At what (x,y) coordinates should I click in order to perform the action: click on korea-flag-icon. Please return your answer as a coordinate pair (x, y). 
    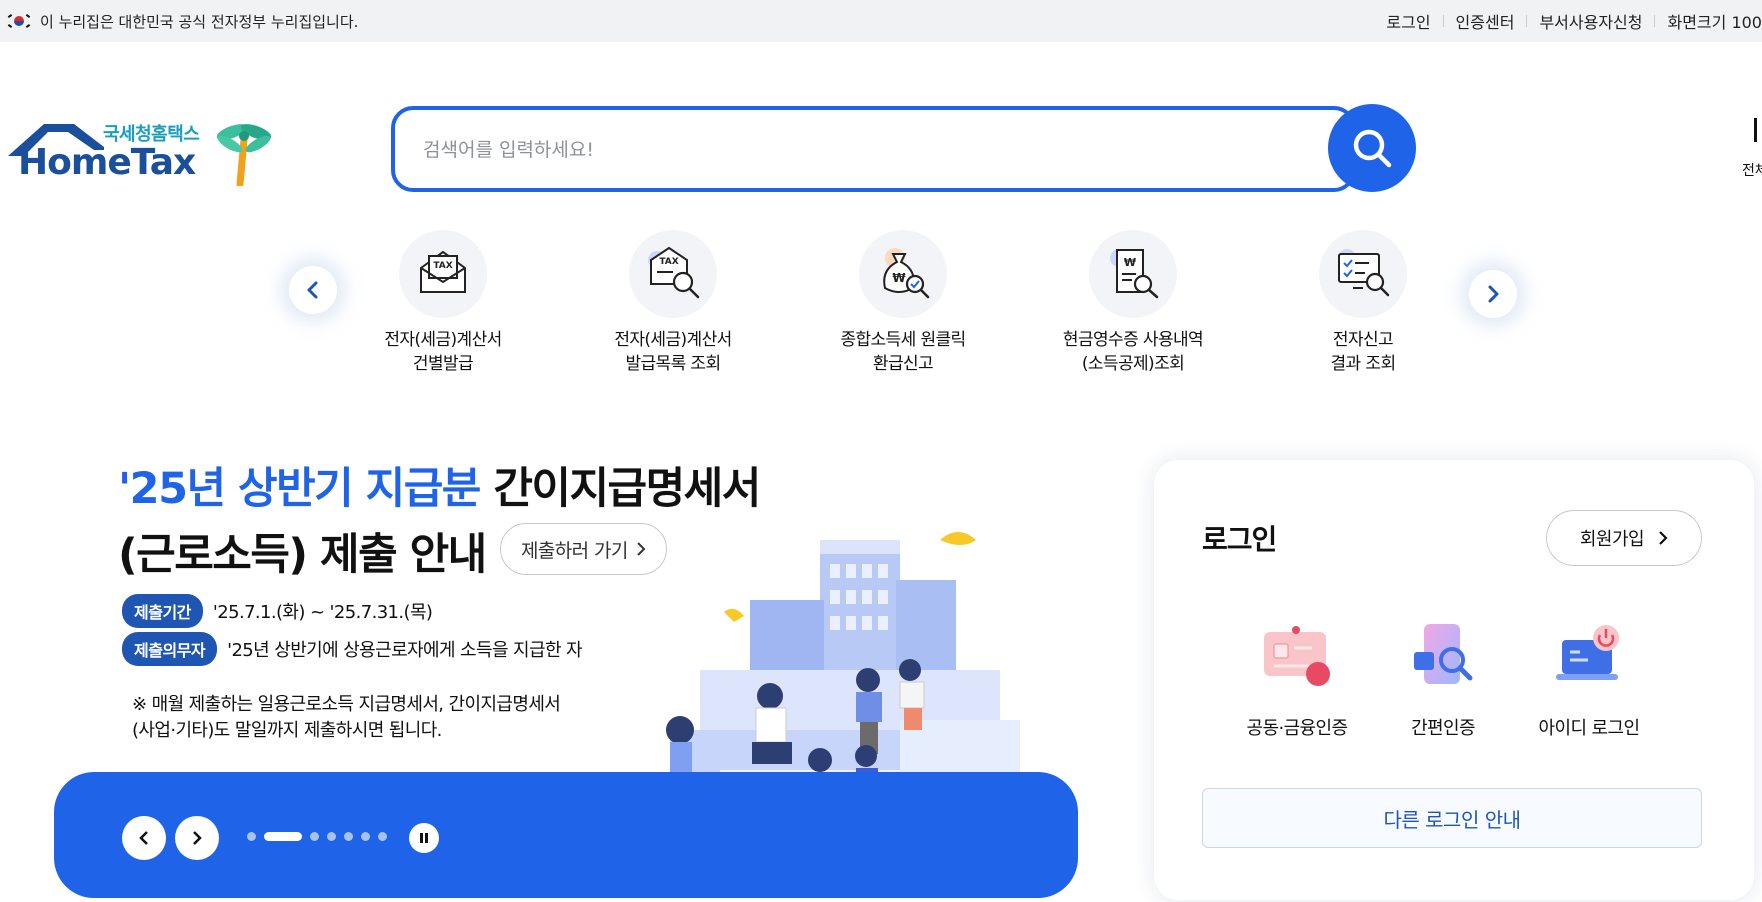
    Looking at the image, I should click on (19, 21).